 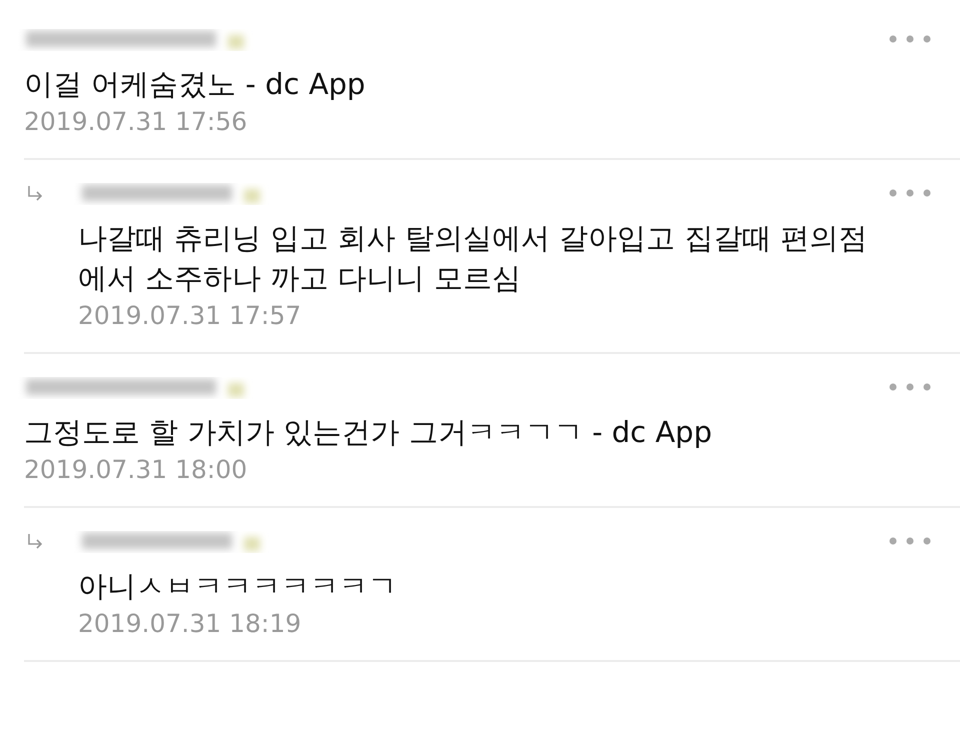 I want to click on comment-date: 2019.07.31 18:19, so click(x=190, y=624).